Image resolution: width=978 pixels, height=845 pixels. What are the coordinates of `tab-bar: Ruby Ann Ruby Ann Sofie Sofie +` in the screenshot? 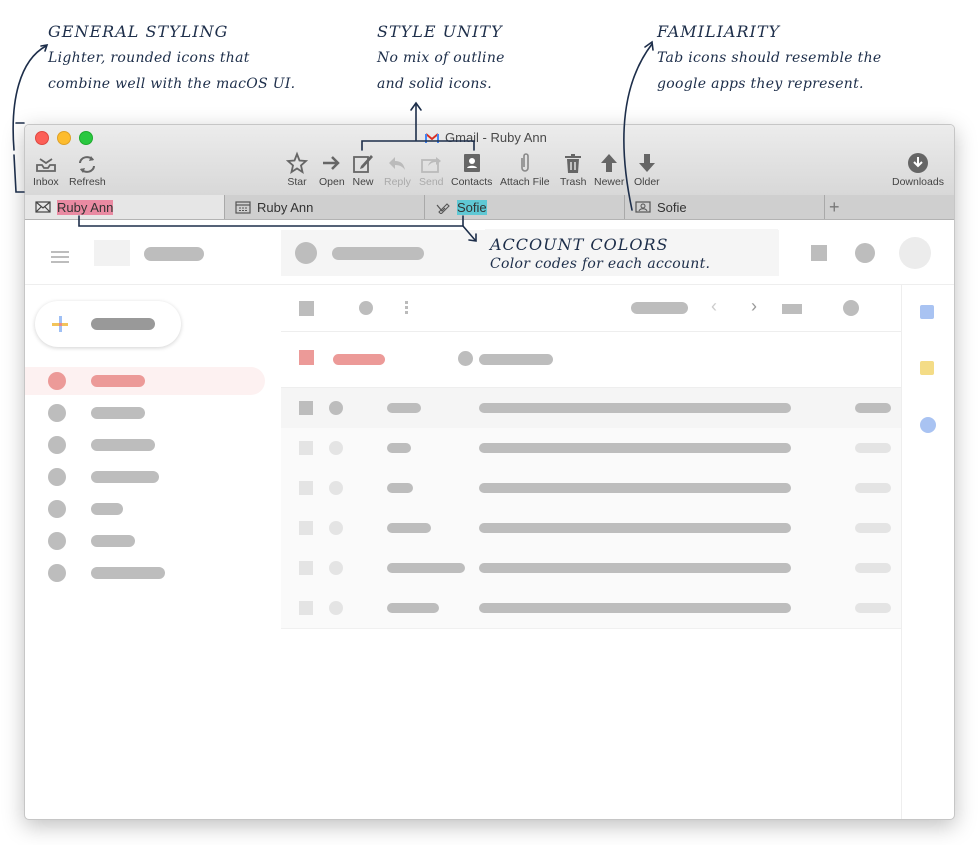 It's located at (489, 207).